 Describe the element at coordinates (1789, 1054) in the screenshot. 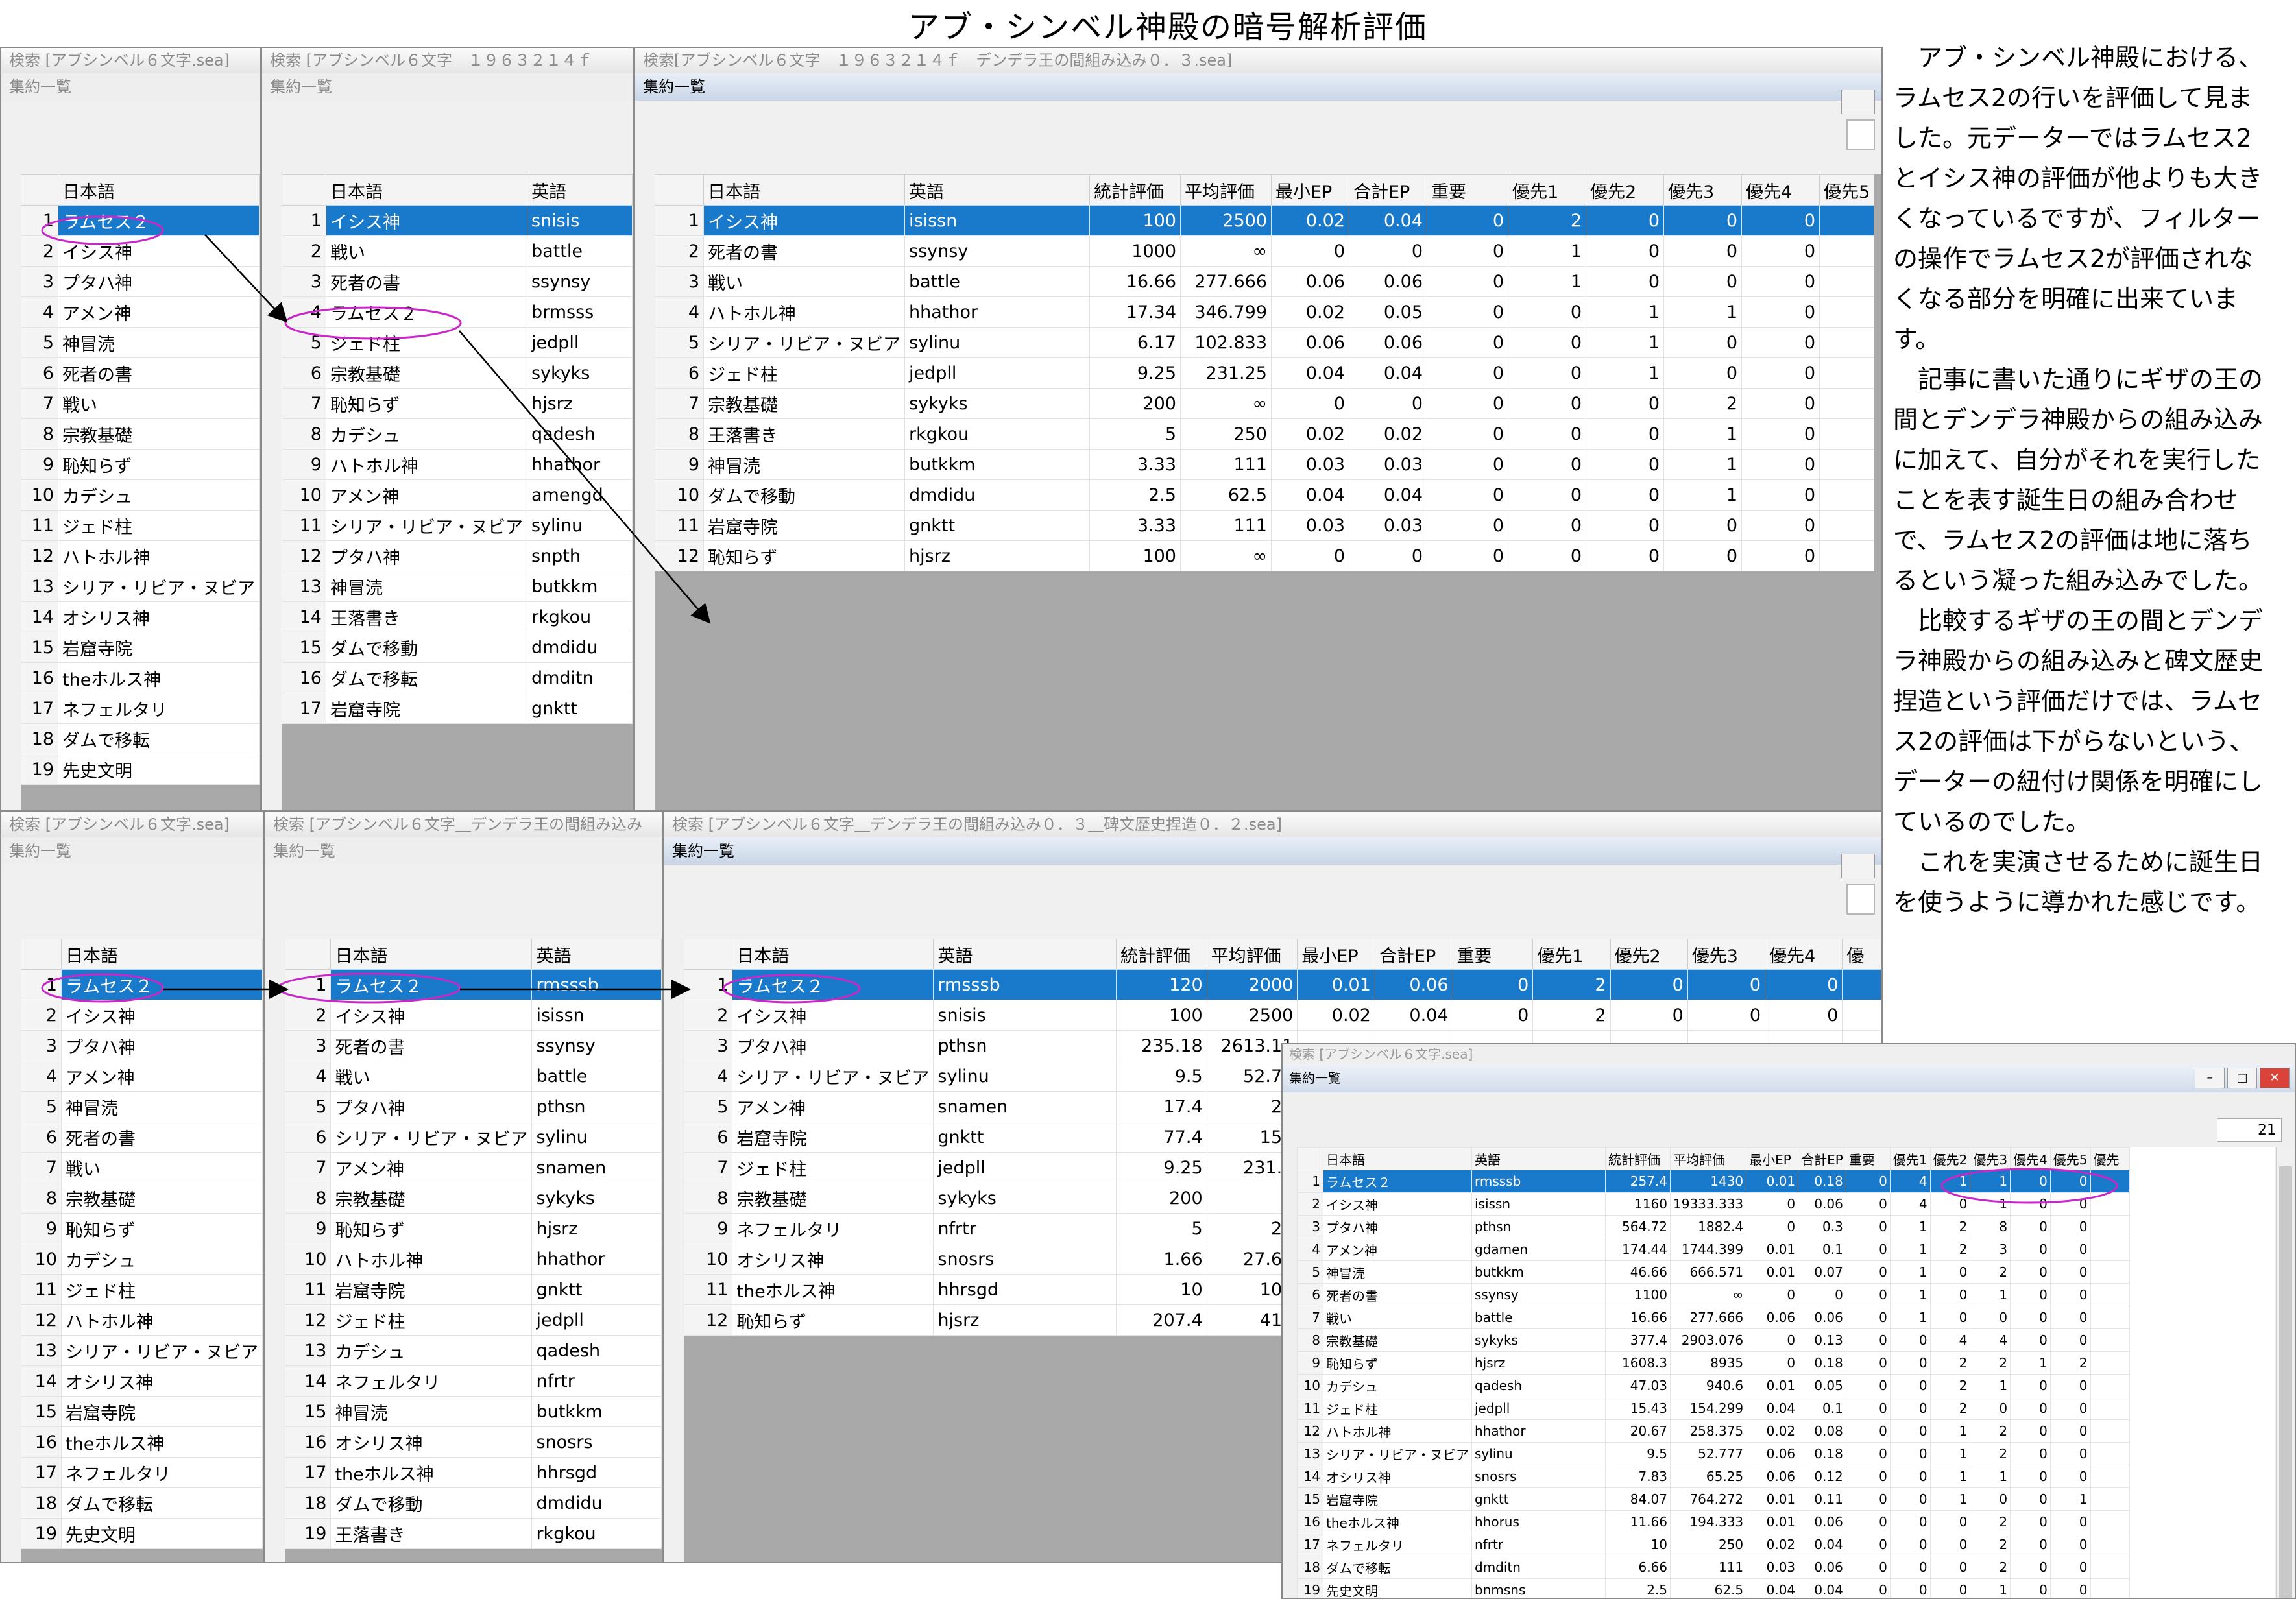

I see `inset-window-title: 検索 [アブシンベル６文字.sea]` at that location.